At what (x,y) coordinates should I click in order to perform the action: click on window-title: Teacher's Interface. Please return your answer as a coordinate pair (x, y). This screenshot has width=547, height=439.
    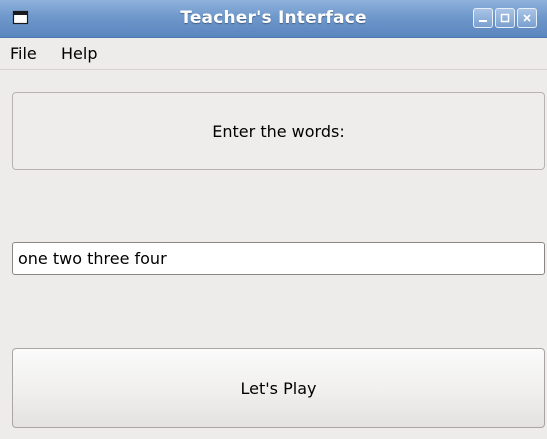
    Looking at the image, I should click on (273, 18).